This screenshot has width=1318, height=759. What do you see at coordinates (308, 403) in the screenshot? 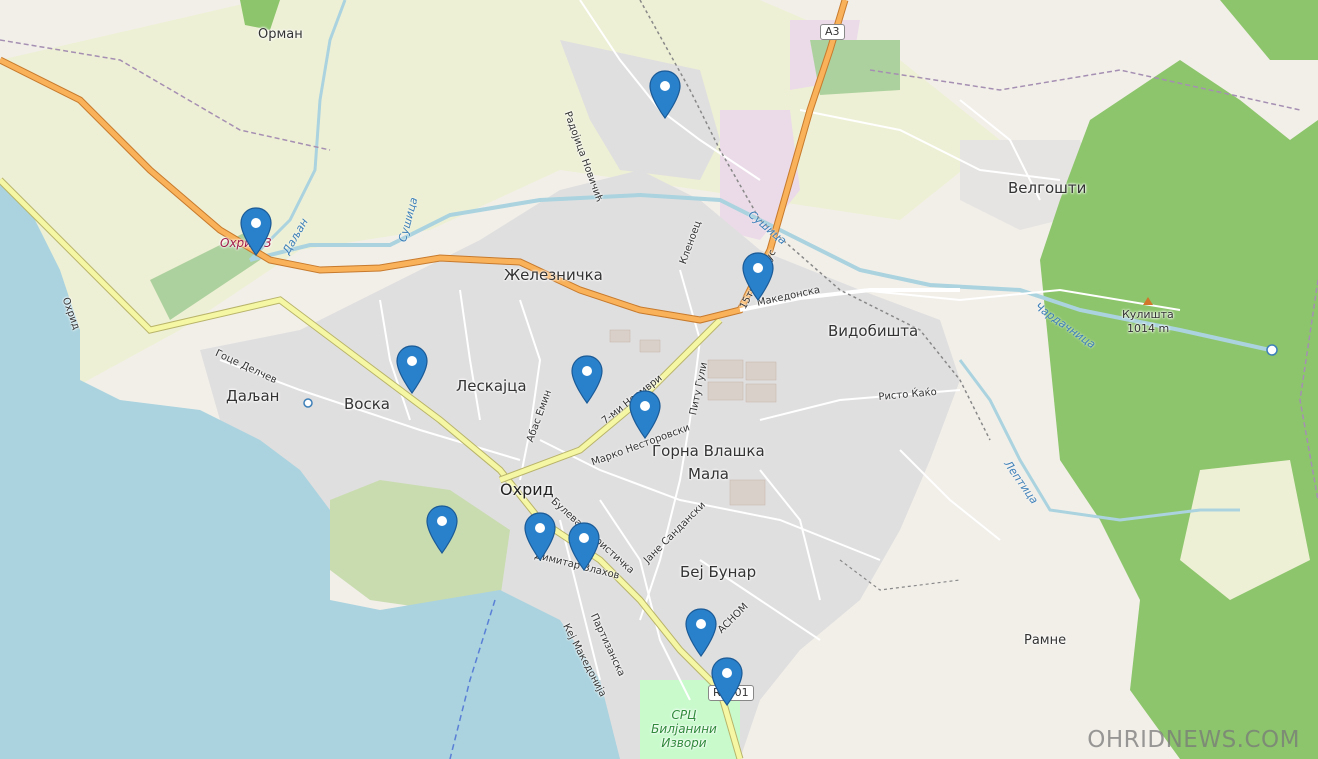
I see `point-icon` at bounding box center [308, 403].